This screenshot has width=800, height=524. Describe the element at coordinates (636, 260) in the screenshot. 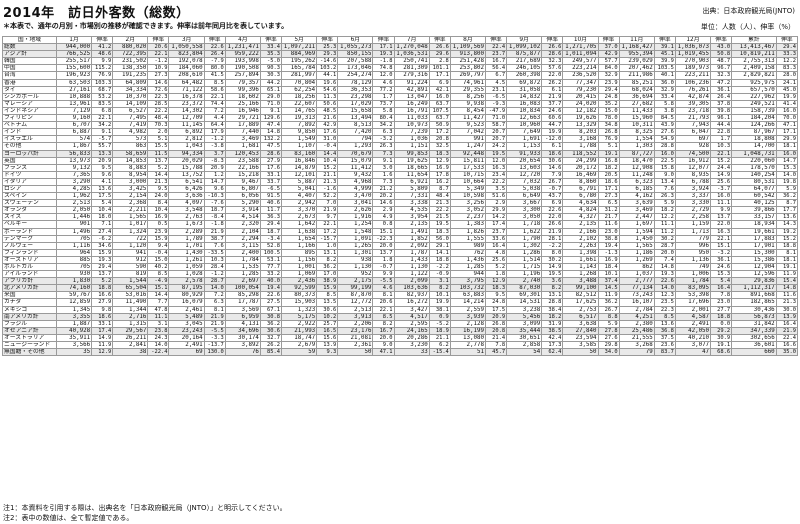

I see `count-cell: 1,269` at that location.